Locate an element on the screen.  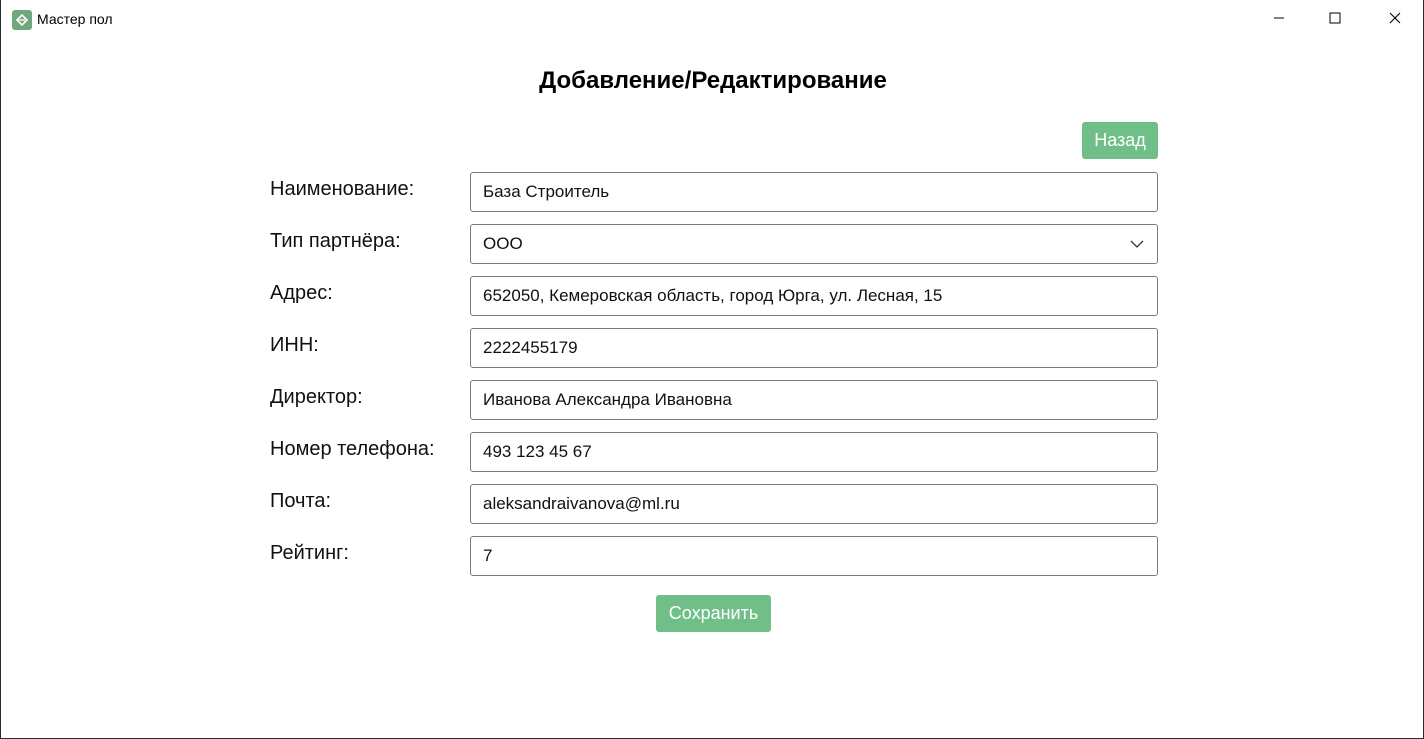
close-button is located at coordinates (1395, 18).